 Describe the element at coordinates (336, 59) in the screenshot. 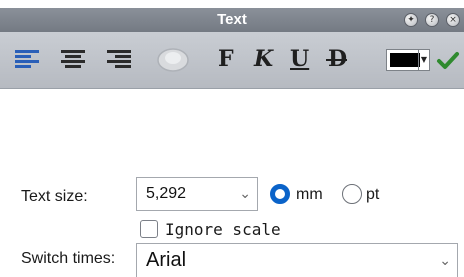

I see `strikethrough-button: D` at that location.